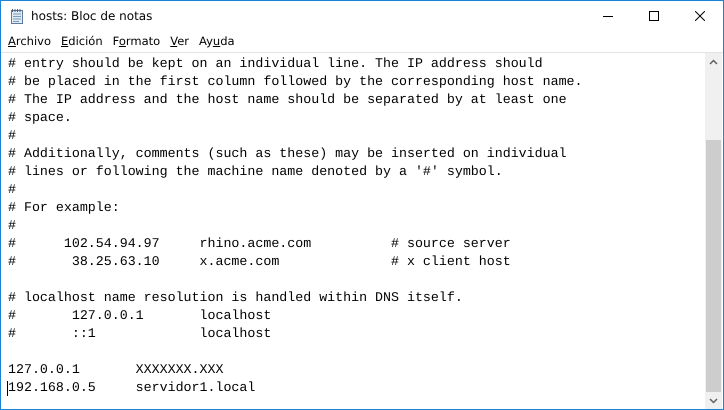 The height and width of the screenshot is (410, 724). I want to click on text-line: # Additionally, comments (such as these) may be inserted on individual, so click(287, 153).